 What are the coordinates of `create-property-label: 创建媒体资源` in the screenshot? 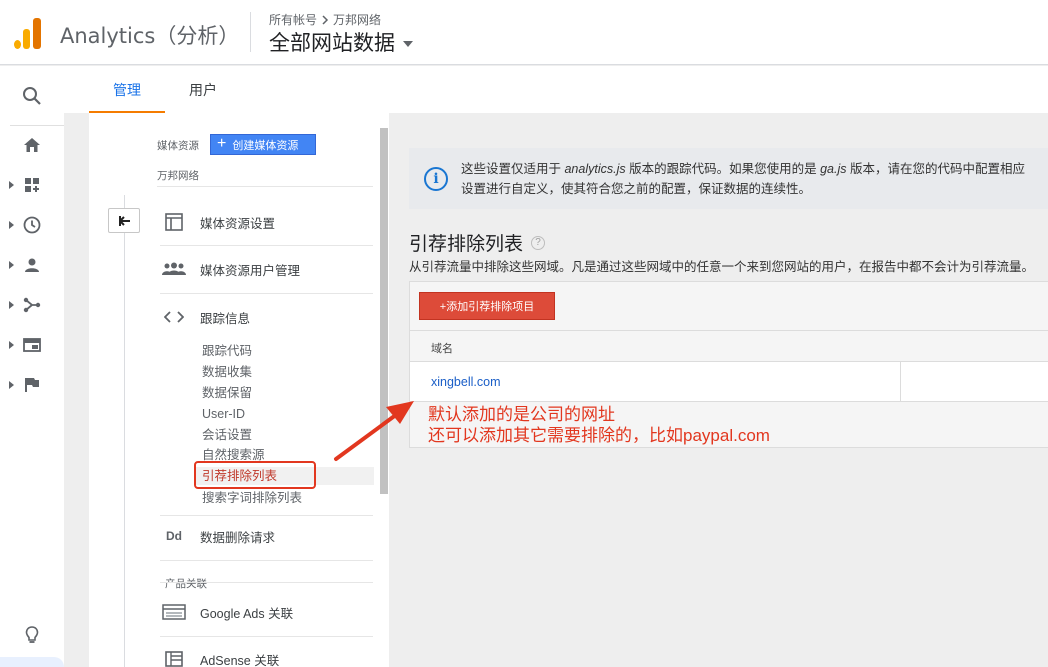 It's located at (265, 145).